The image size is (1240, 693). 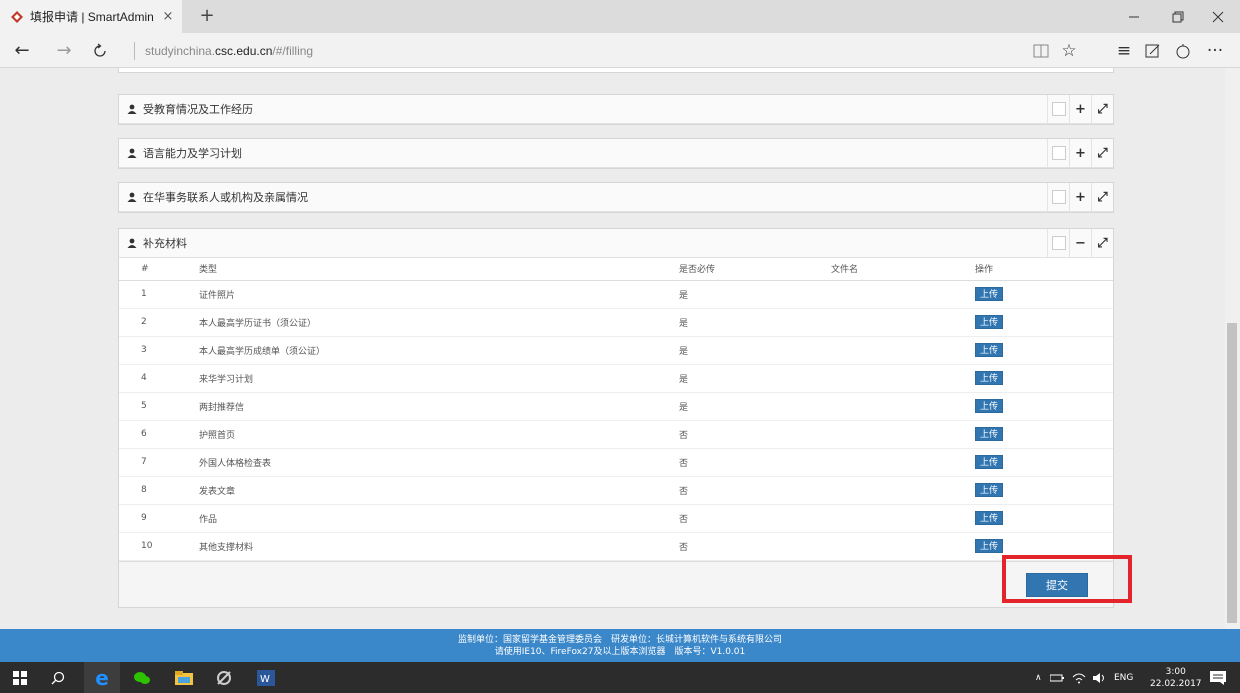 What do you see at coordinates (616, 243) in the screenshot?
I see `panel-header: 补充材料 − ⤢` at bounding box center [616, 243].